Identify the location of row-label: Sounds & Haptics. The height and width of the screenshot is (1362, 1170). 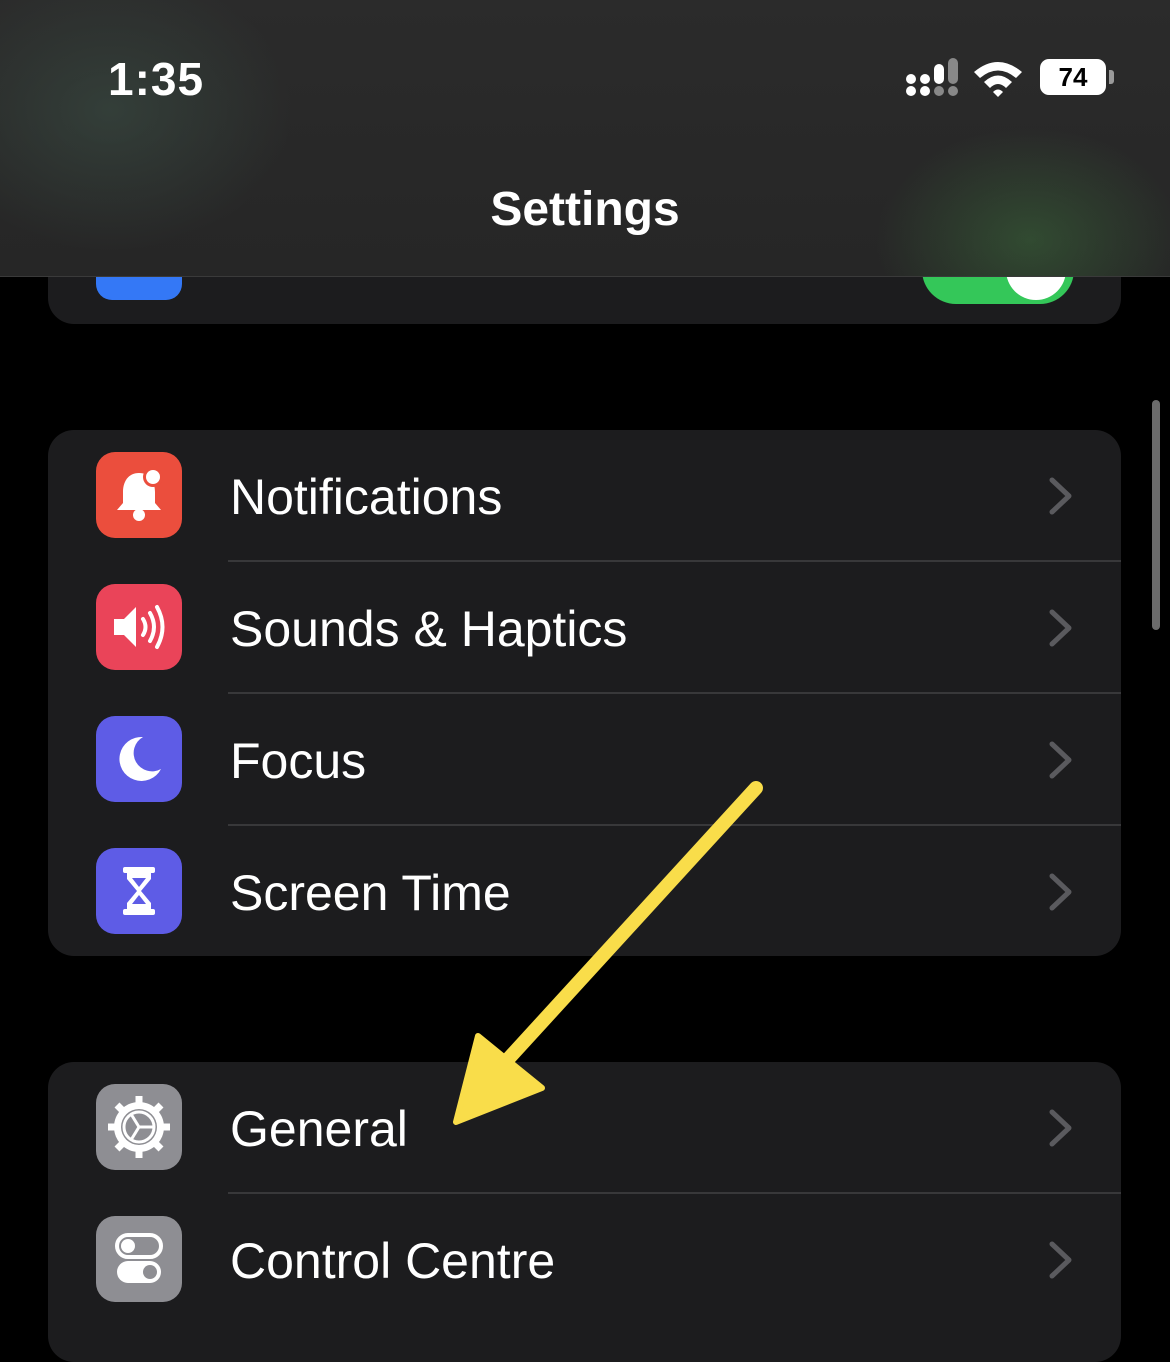
(429, 629).